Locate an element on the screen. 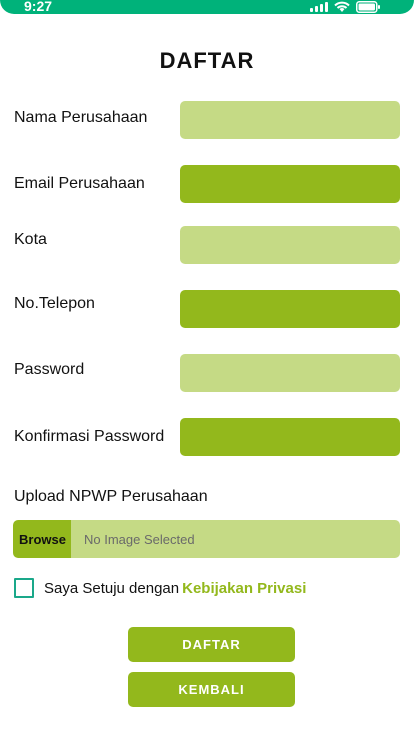 The width and height of the screenshot is (414, 736). company-name-label: Nama Perusahaan is located at coordinates (81, 117).